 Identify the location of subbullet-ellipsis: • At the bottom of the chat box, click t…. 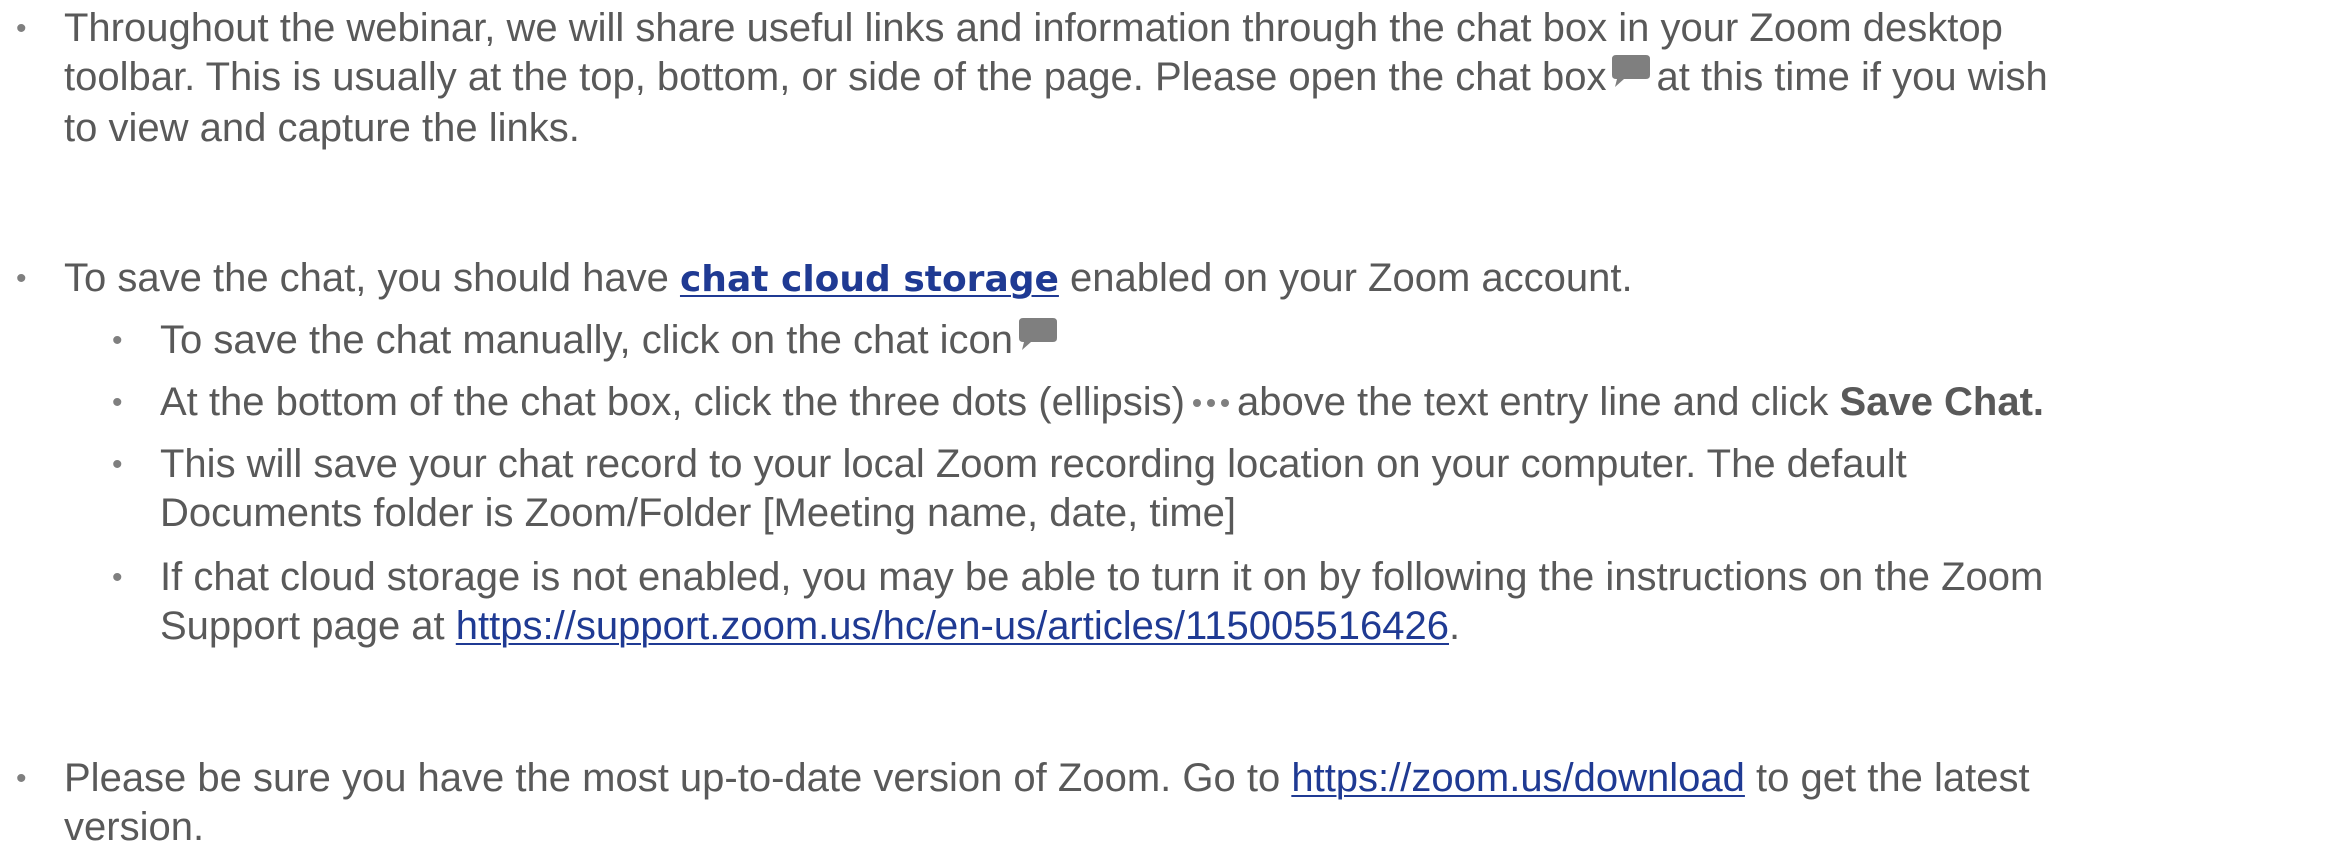
(1078, 403).